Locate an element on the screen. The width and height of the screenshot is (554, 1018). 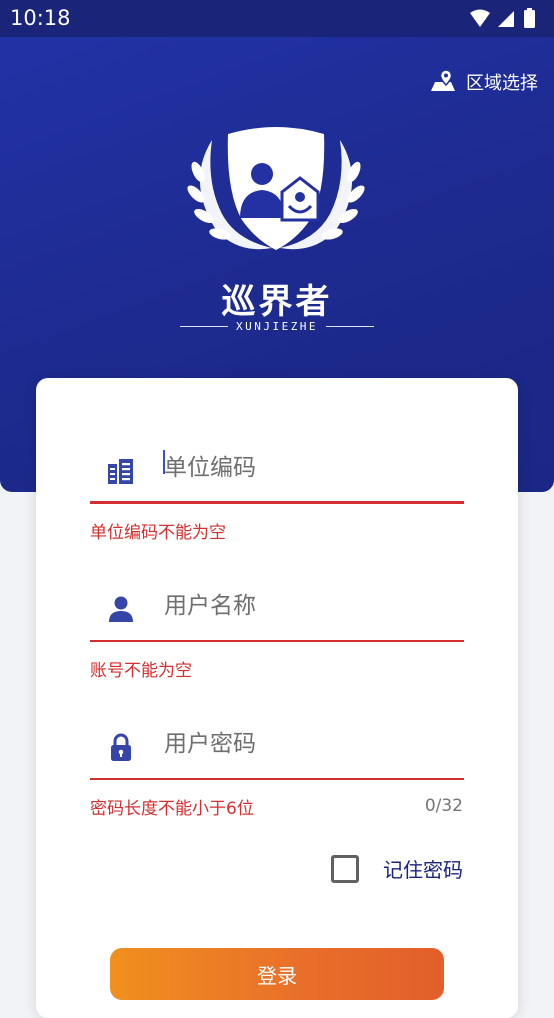
password-underline is located at coordinates (277, 779).